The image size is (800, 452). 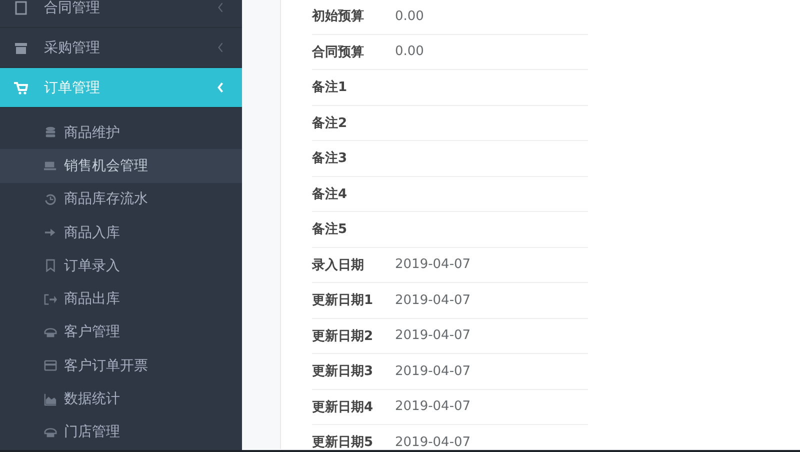 I want to click on sidebar-submenu-item: 客户管理, so click(x=121, y=333).